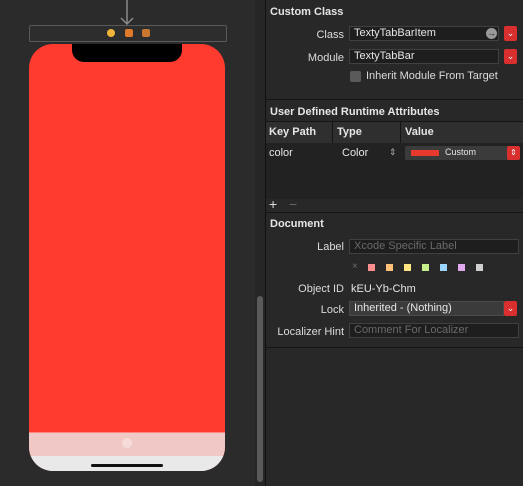  I want to click on column-value: Value, so click(419, 132).